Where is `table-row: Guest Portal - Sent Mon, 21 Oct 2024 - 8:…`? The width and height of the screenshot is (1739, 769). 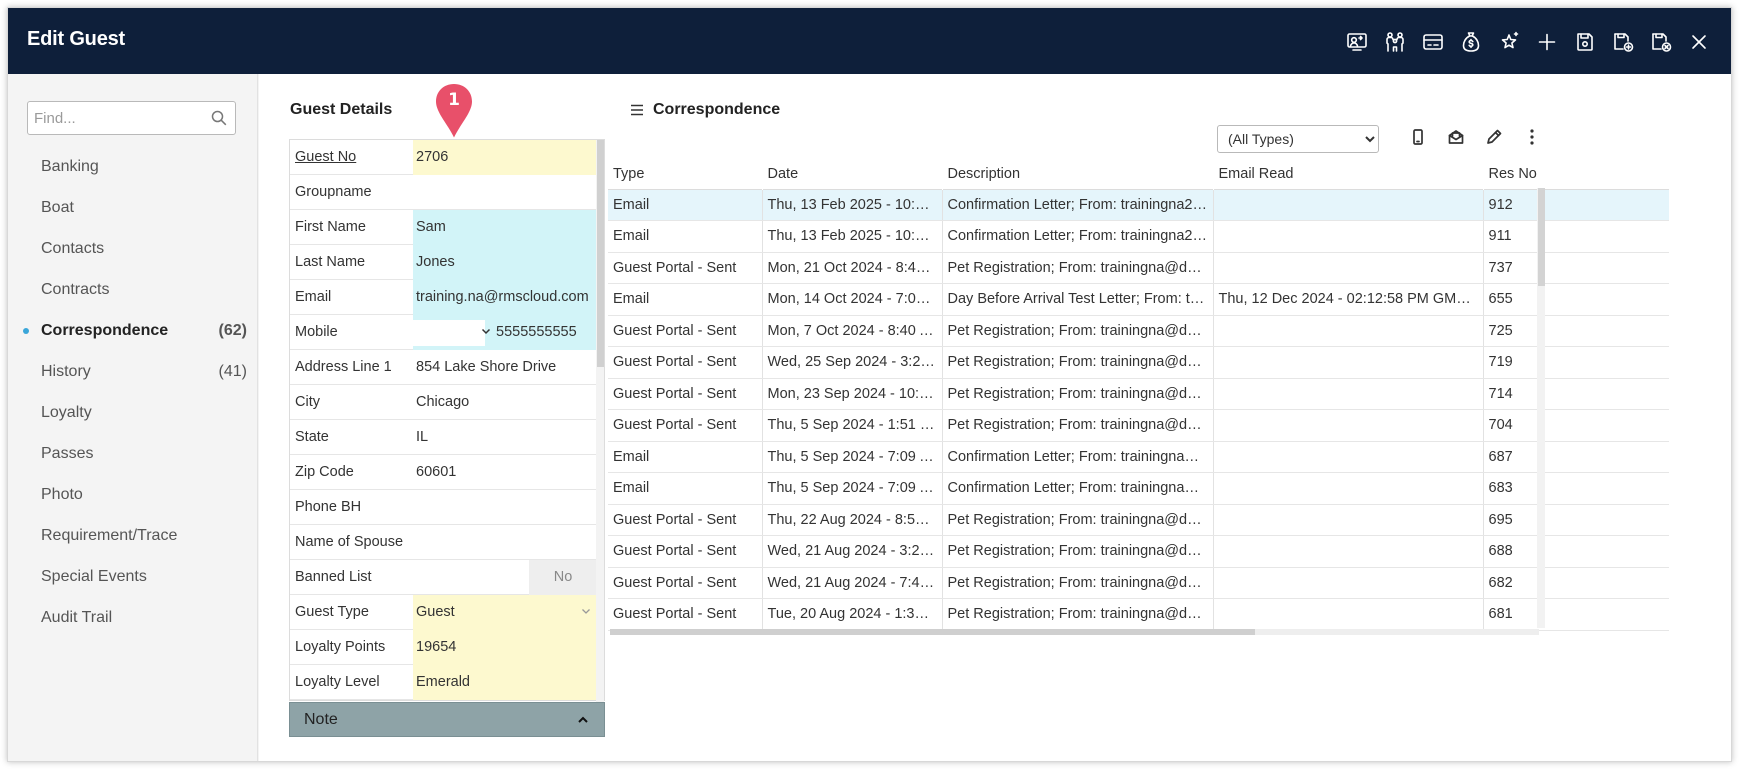 table-row: Guest Portal - Sent Mon, 21 Oct 2024 - 8:… is located at coordinates (1138, 268).